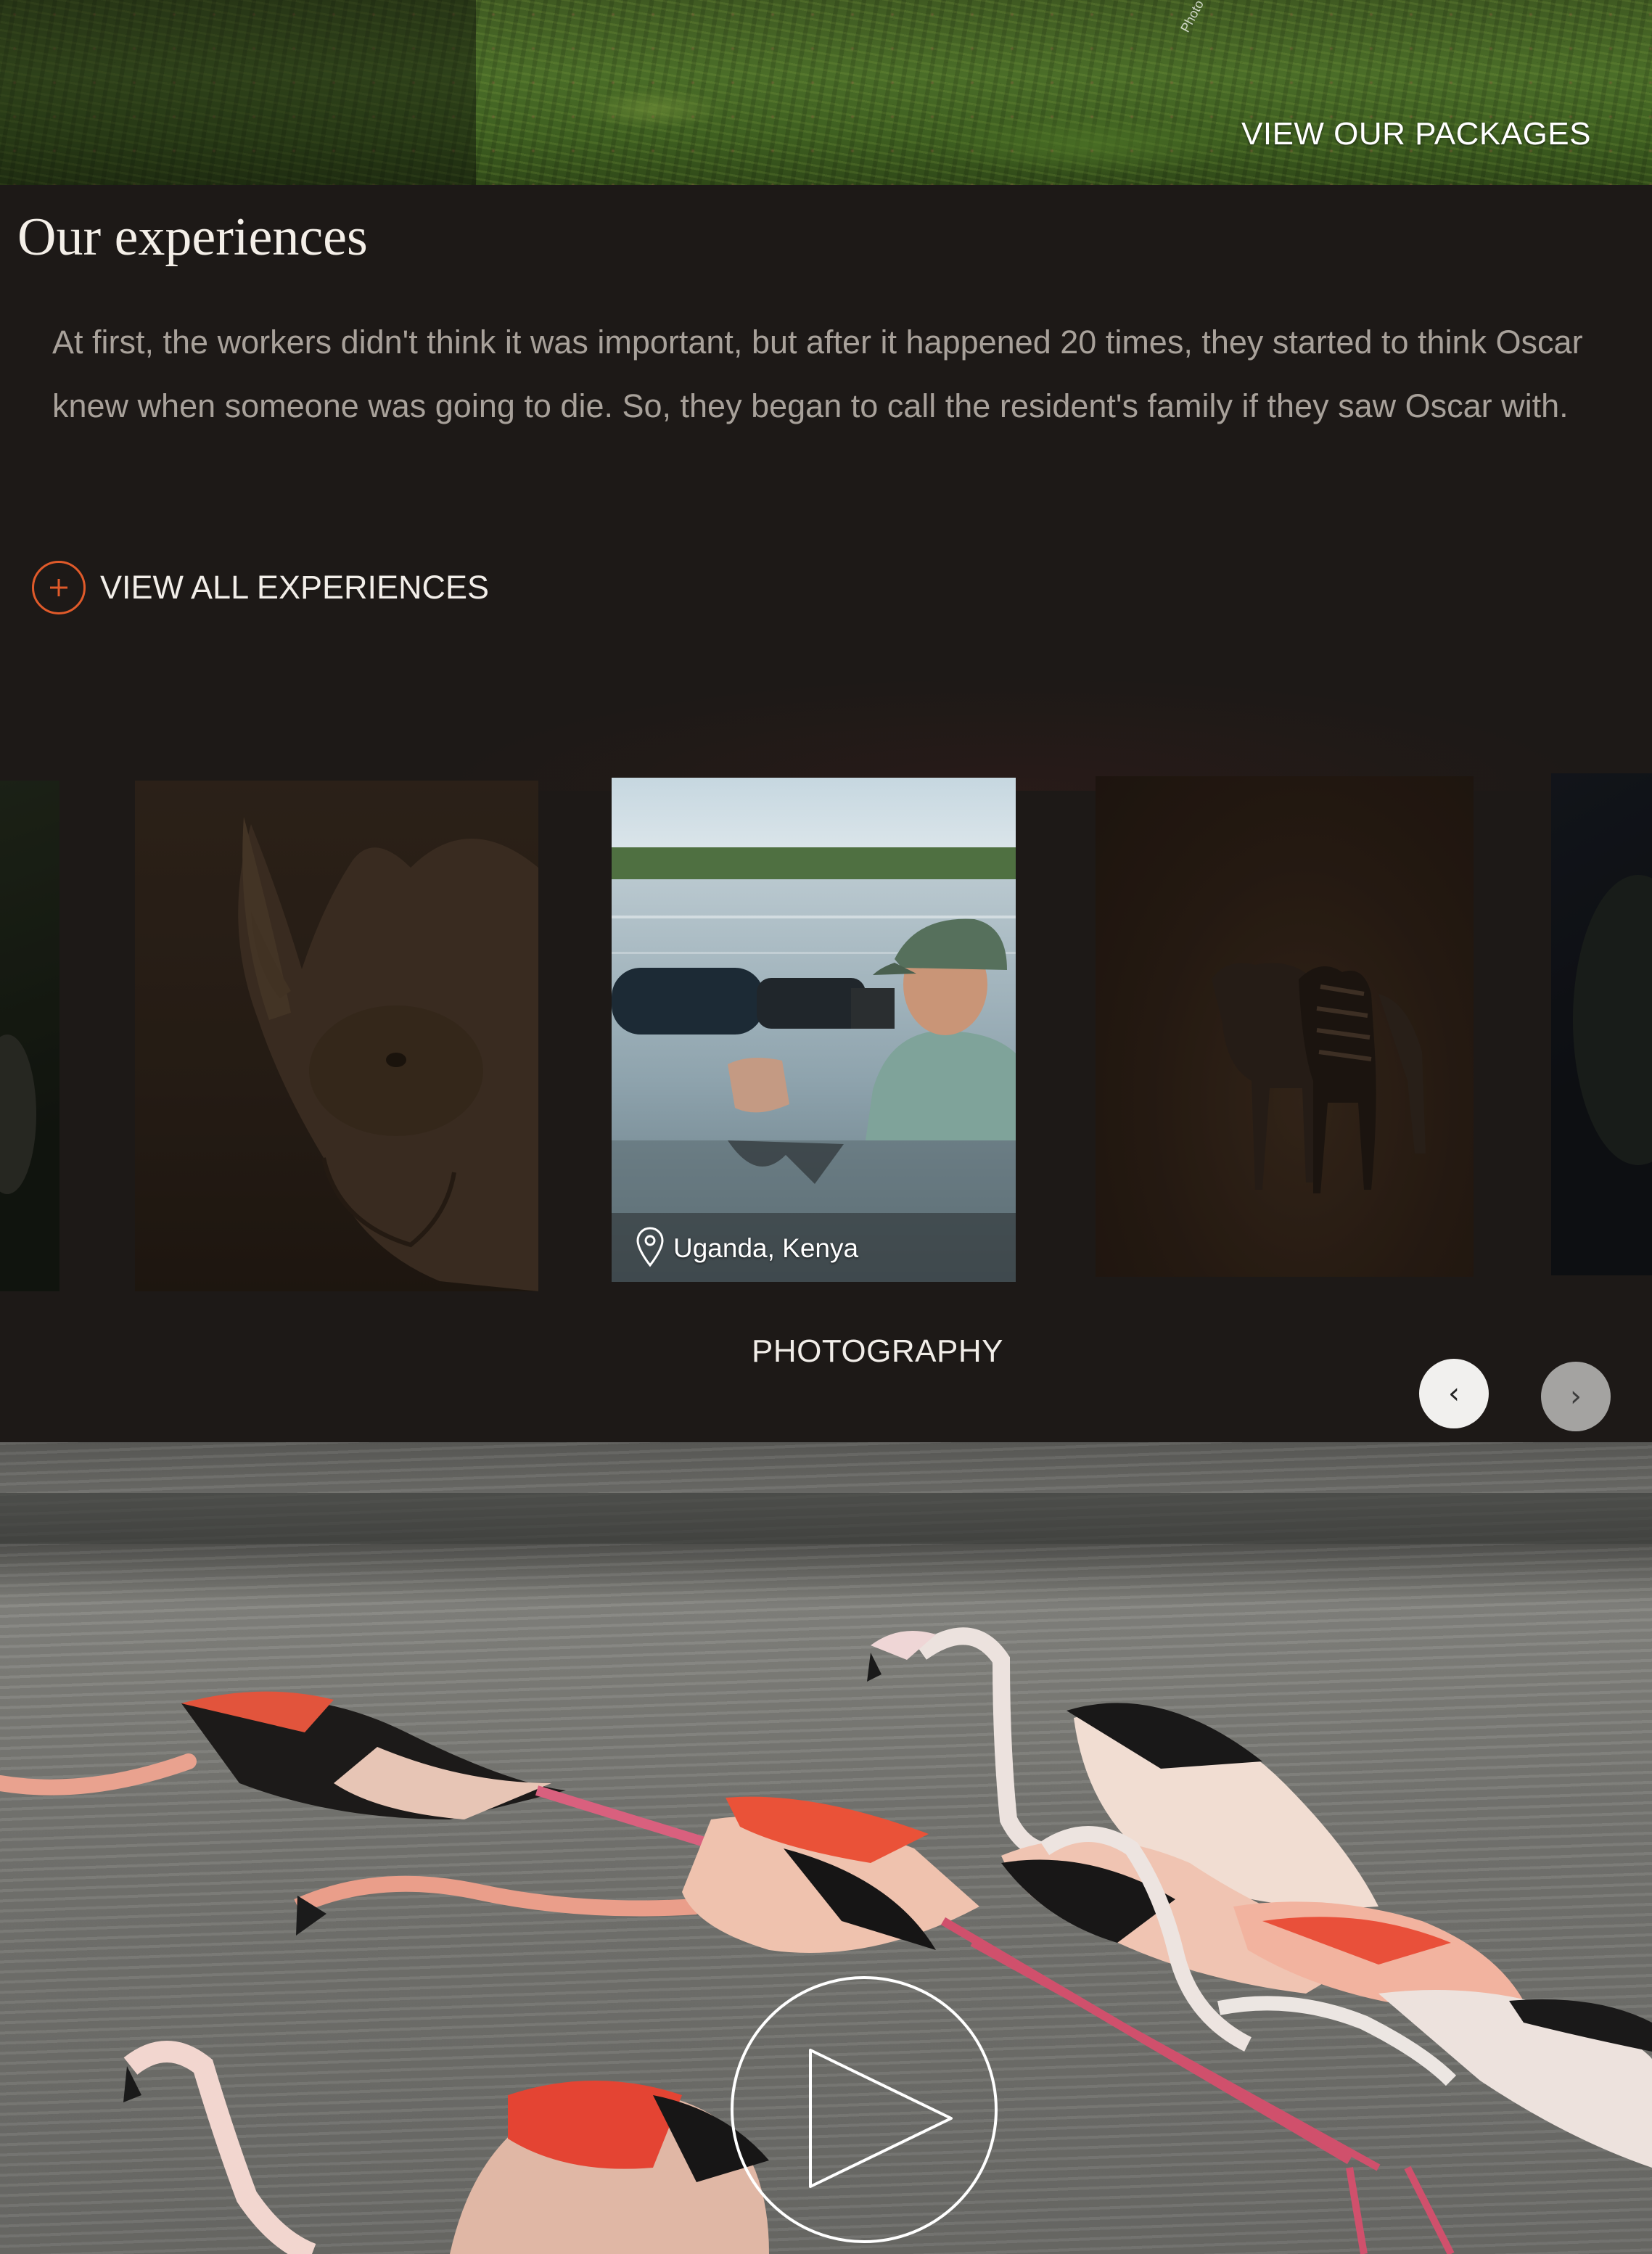 The width and height of the screenshot is (1652, 2254). Describe the element at coordinates (766, 1248) in the screenshot. I see `location-label: Uganda, Kenya` at that location.